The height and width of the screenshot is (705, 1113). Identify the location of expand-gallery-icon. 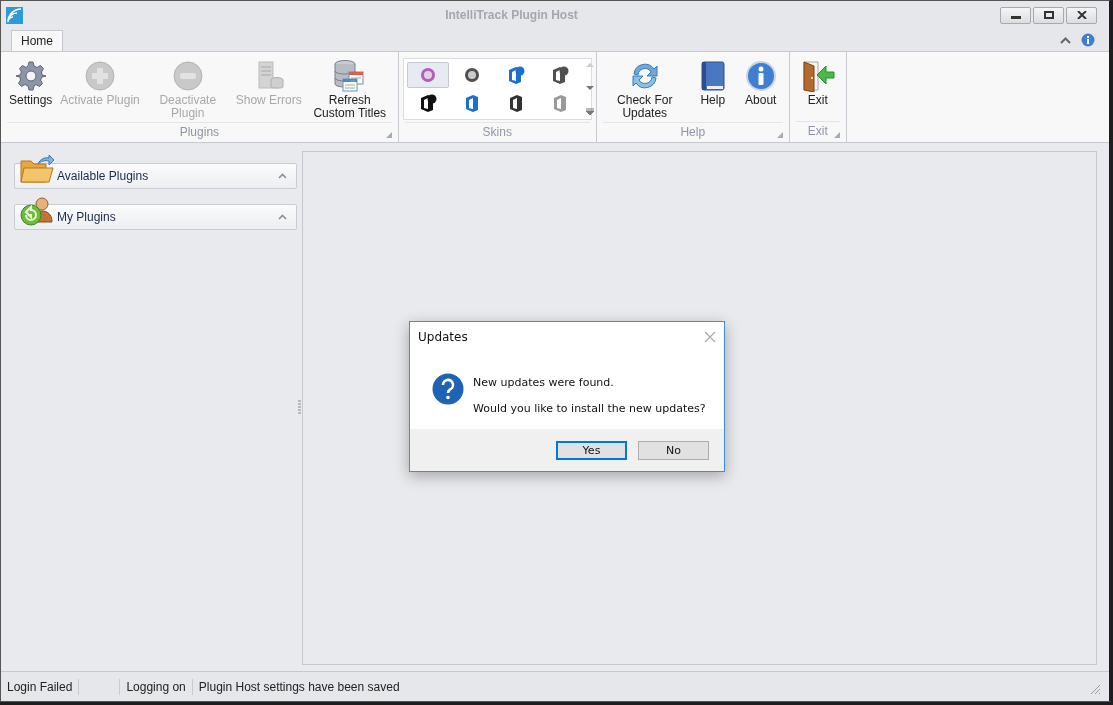
(589, 112).